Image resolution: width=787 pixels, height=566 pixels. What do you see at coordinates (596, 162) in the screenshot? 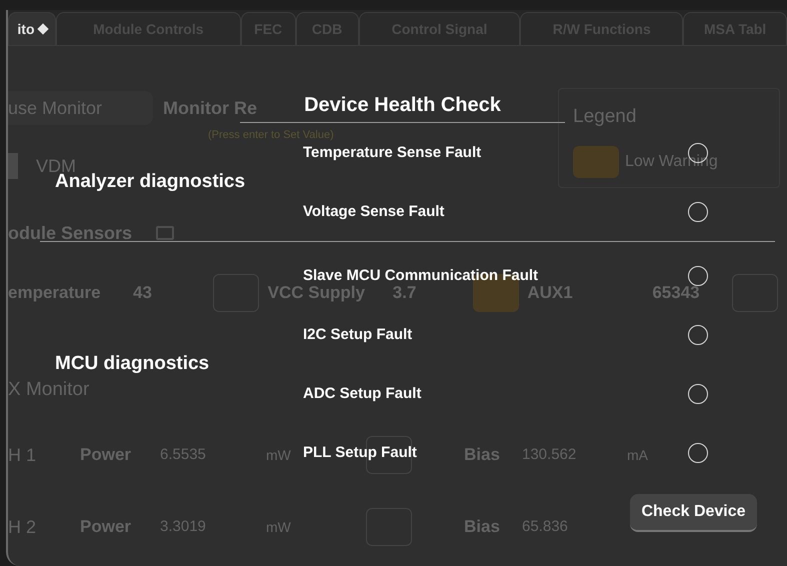
I see `warning-swatch` at bounding box center [596, 162].